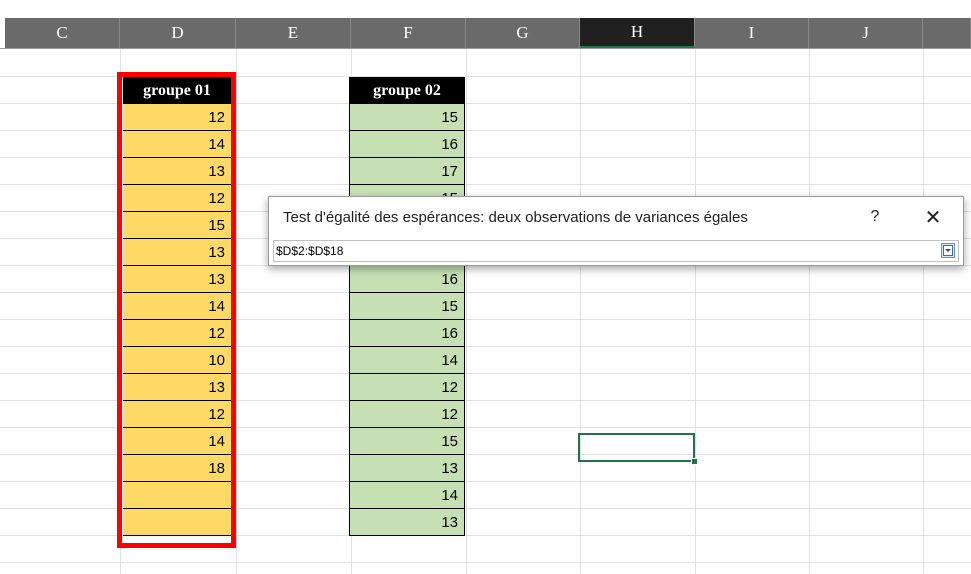 This screenshot has width=971, height=574. Describe the element at coordinates (523, 33) in the screenshot. I see `column-header-g: G` at that location.